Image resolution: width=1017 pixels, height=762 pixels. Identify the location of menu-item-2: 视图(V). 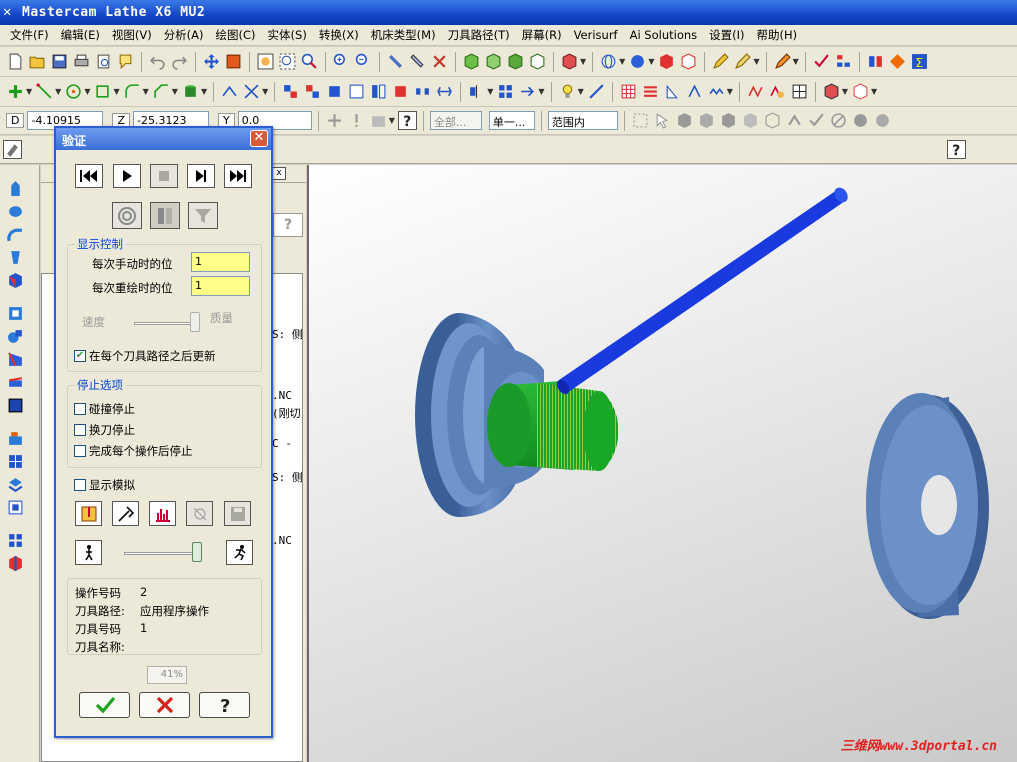
(132, 35).